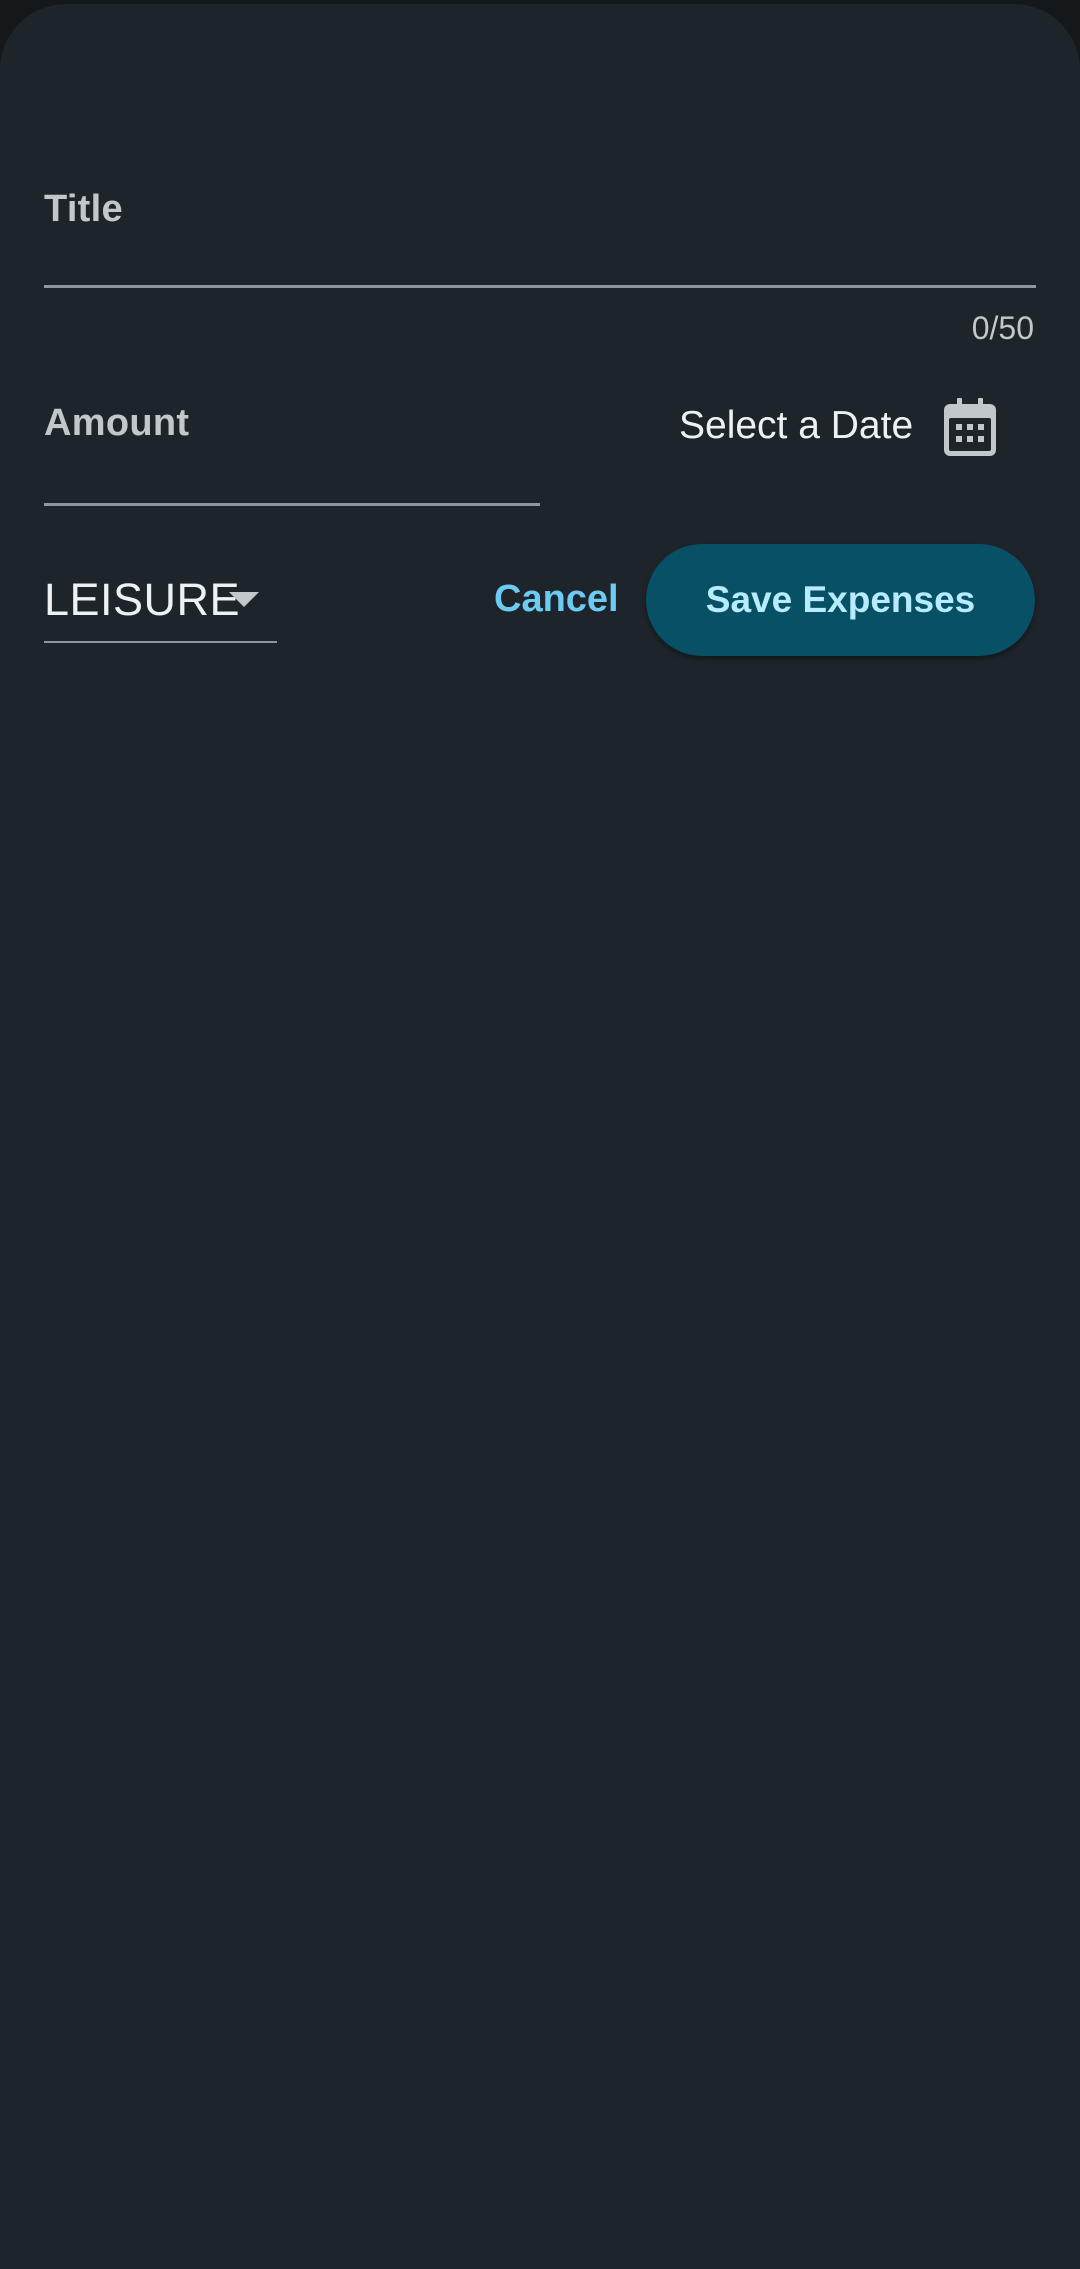  I want to click on amount-underline, so click(292, 504).